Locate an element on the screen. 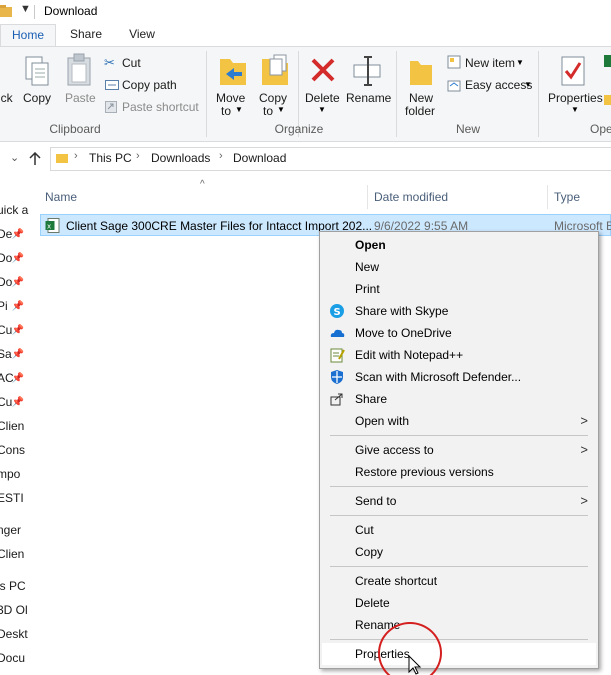 This screenshot has height=675, width=611. move-to-button: Move is located at coordinates (230, 98).